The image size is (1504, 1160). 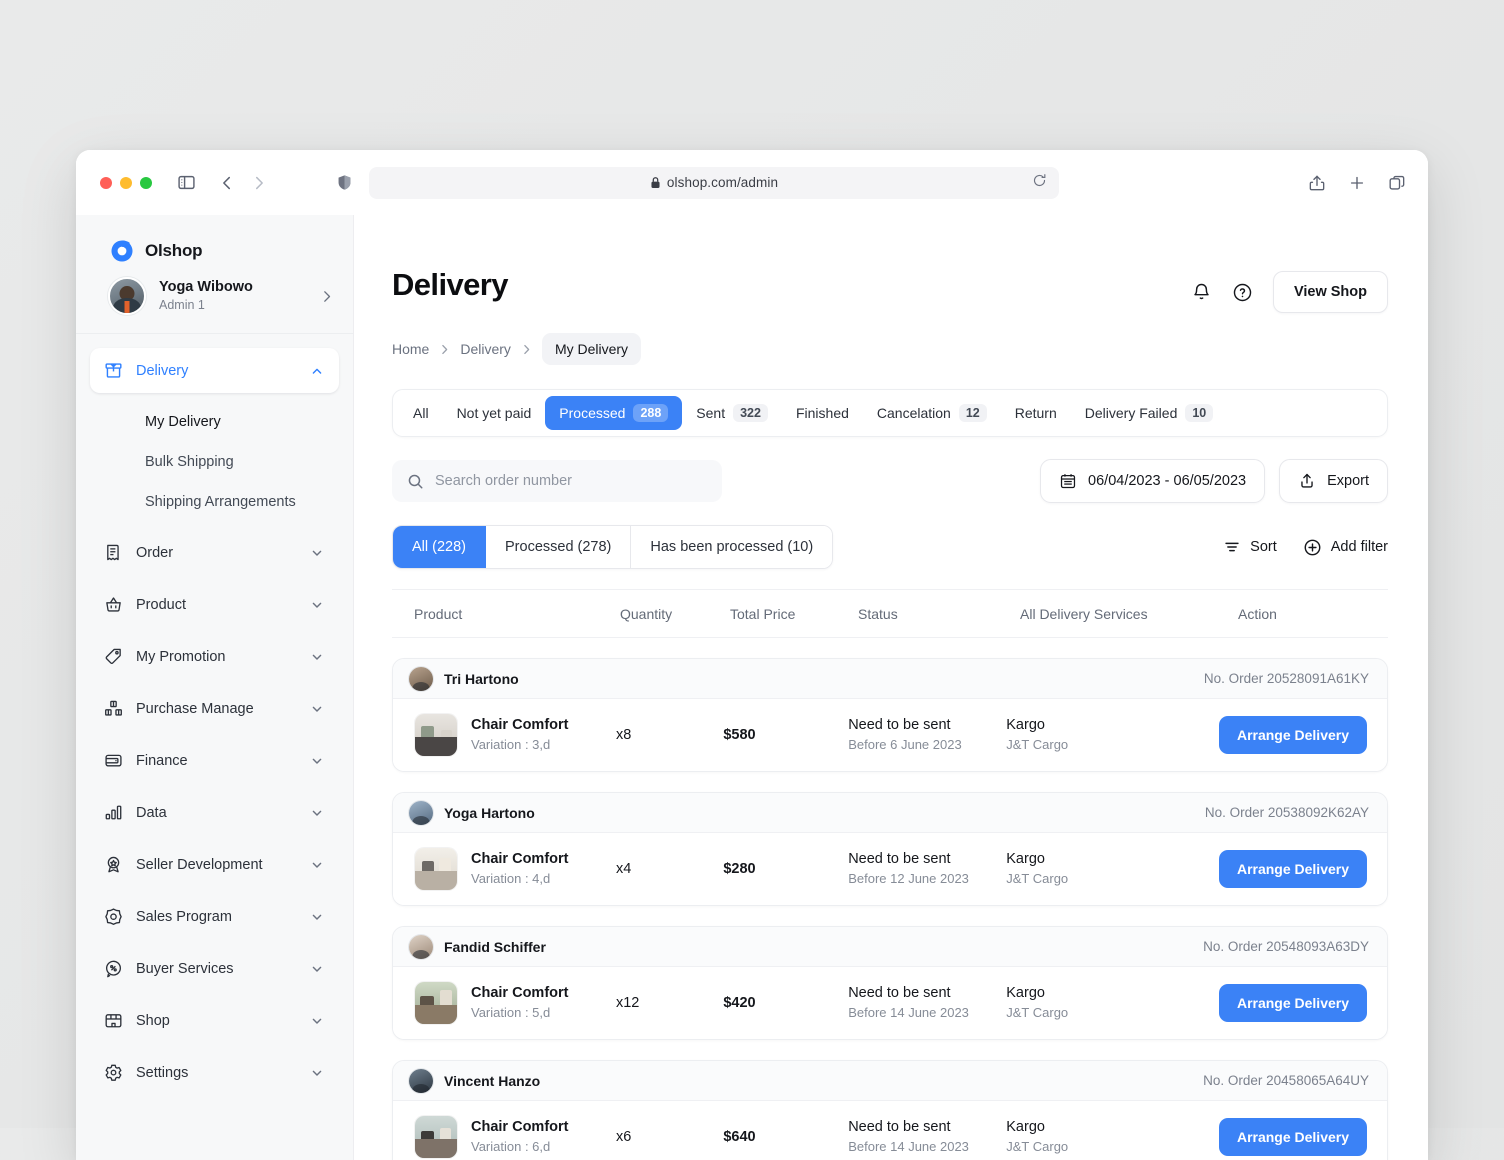 What do you see at coordinates (1036, 413) in the screenshot?
I see `tab-return: Return` at bounding box center [1036, 413].